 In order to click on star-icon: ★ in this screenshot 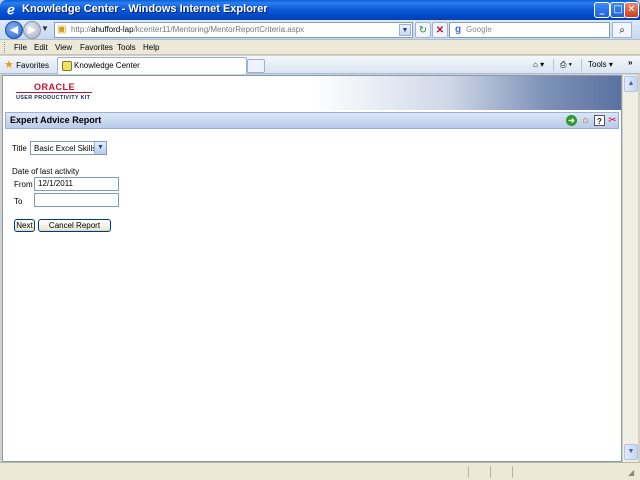, I will do `click(9, 65)`.